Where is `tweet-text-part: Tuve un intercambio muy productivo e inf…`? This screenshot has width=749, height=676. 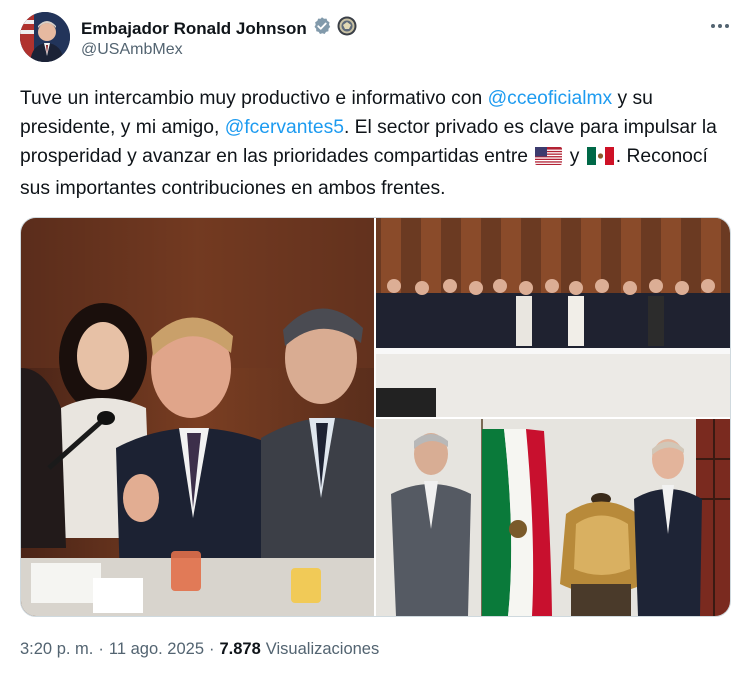
tweet-text-part: Tuve un intercambio muy productivo e inf… is located at coordinates (254, 98).